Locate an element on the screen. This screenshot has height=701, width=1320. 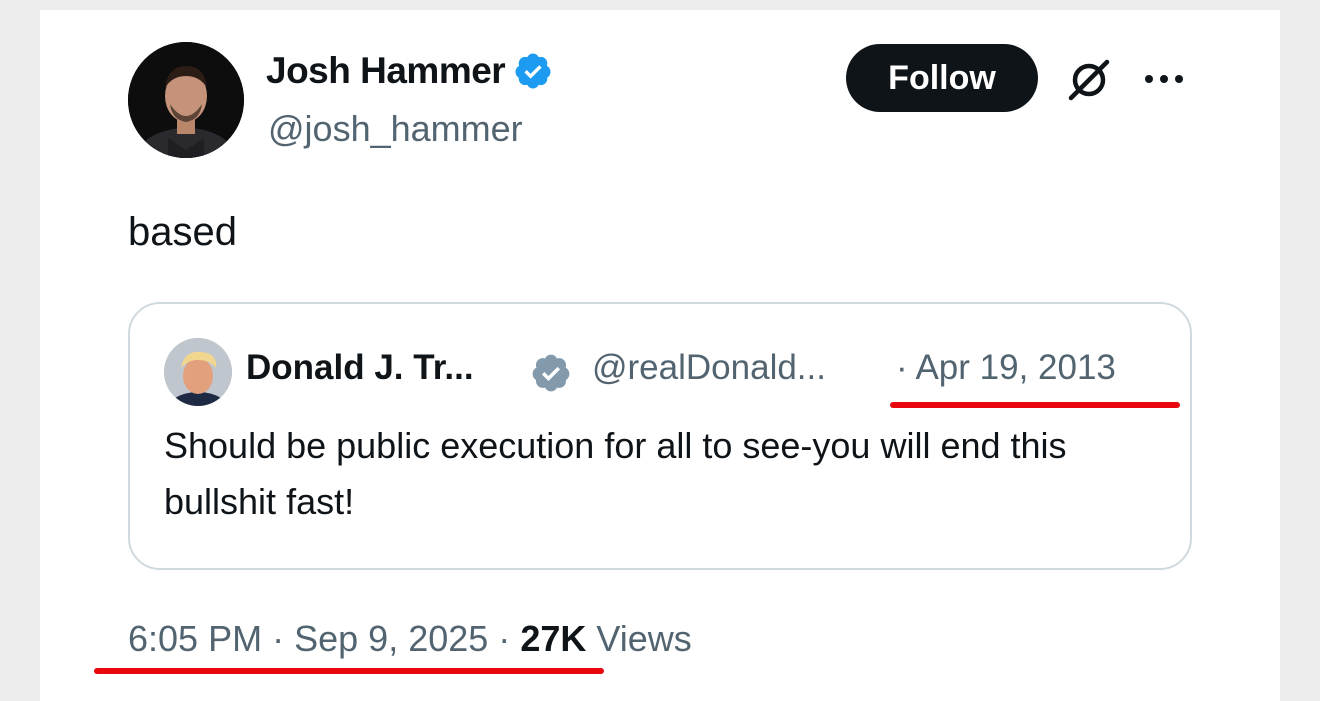
tweet-meta: 6:05 PM · Sep 9, 2025 · 27K Views is located at coordinates (410, 639).